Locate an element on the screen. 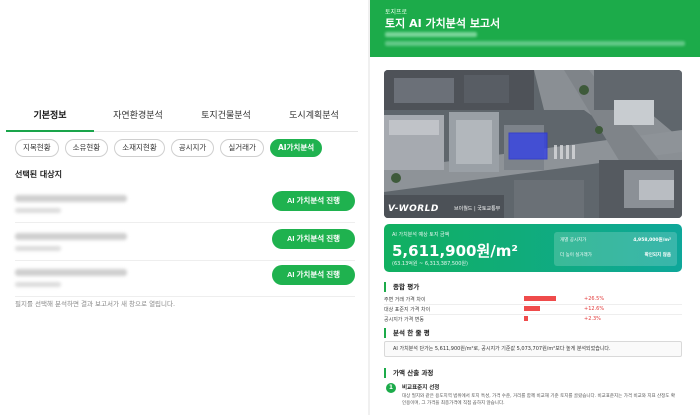 The width and height of the screenshot is (700, 415). report-title: 토지 AI 가치분석 보고서 is located at coordinates (443, 23).